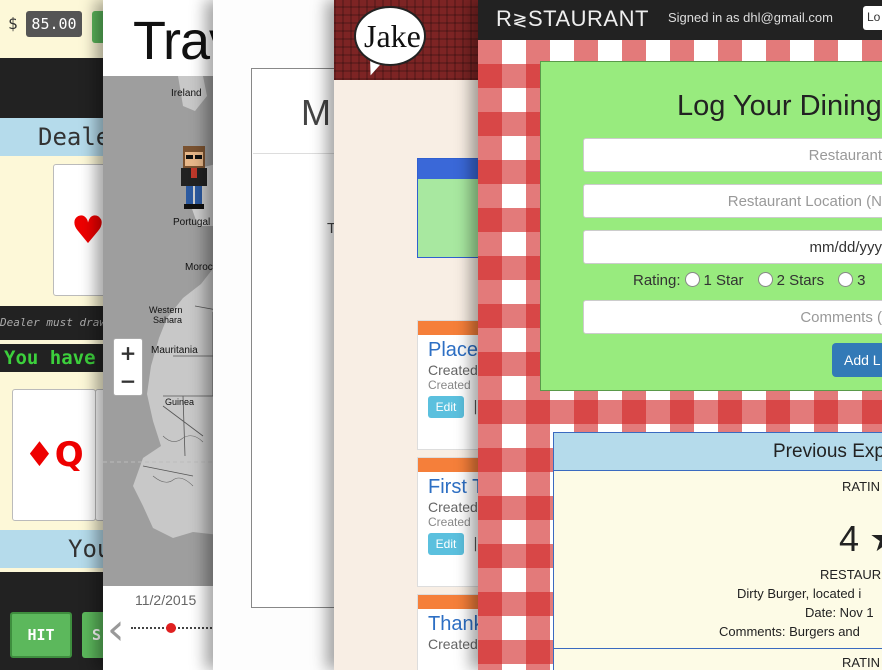  What do you see at coordinates (186, 93) in the screenshot?
I see `map-label-ireland: Ireland` at bounding box center [186, 93].